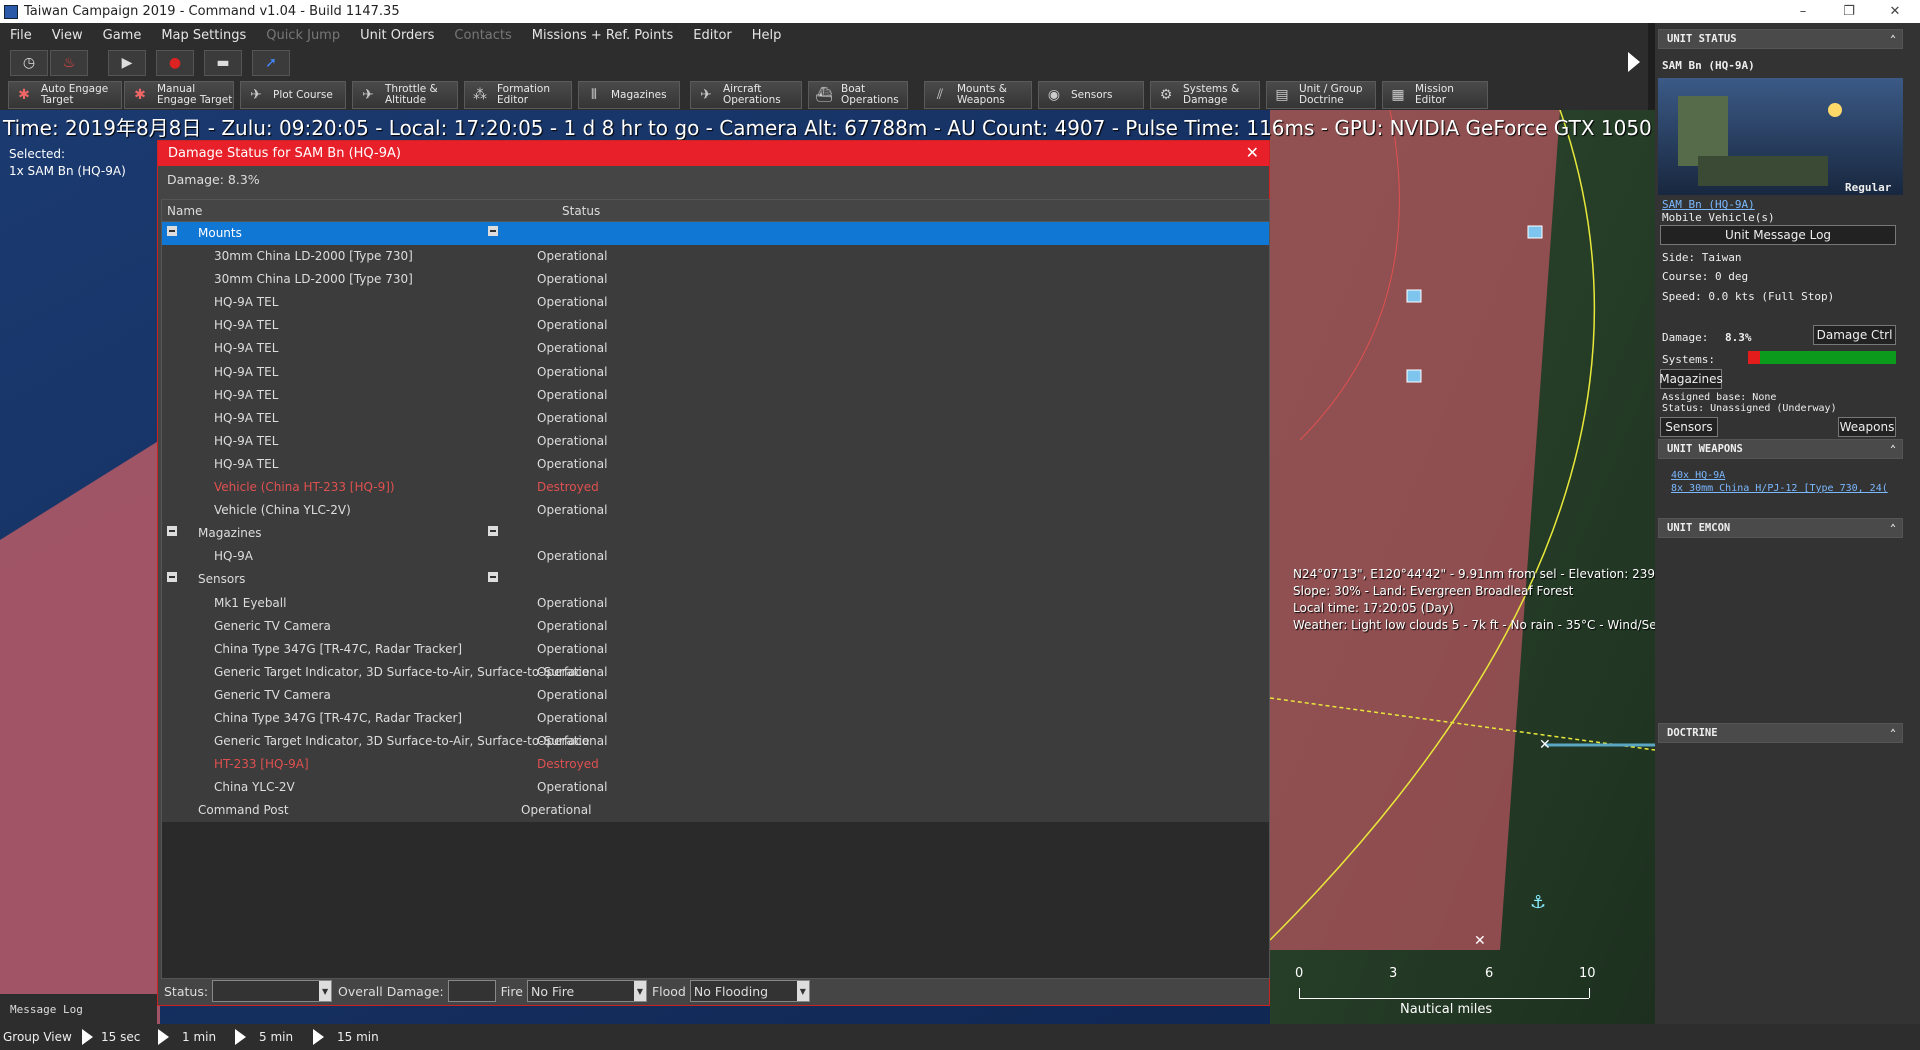 The height and width of the screenshot is (1050, 1920). I want to click on unit-link: SAM Bn (HQ-9A), so click(1708, 204).